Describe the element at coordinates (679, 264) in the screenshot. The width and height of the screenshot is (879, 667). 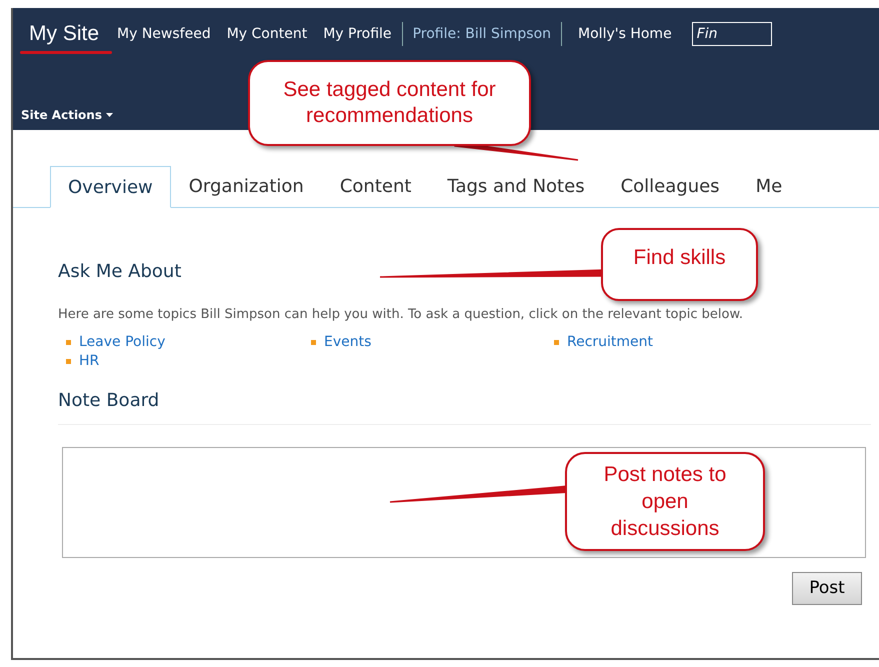
I see `callout: Find skills` at that location.